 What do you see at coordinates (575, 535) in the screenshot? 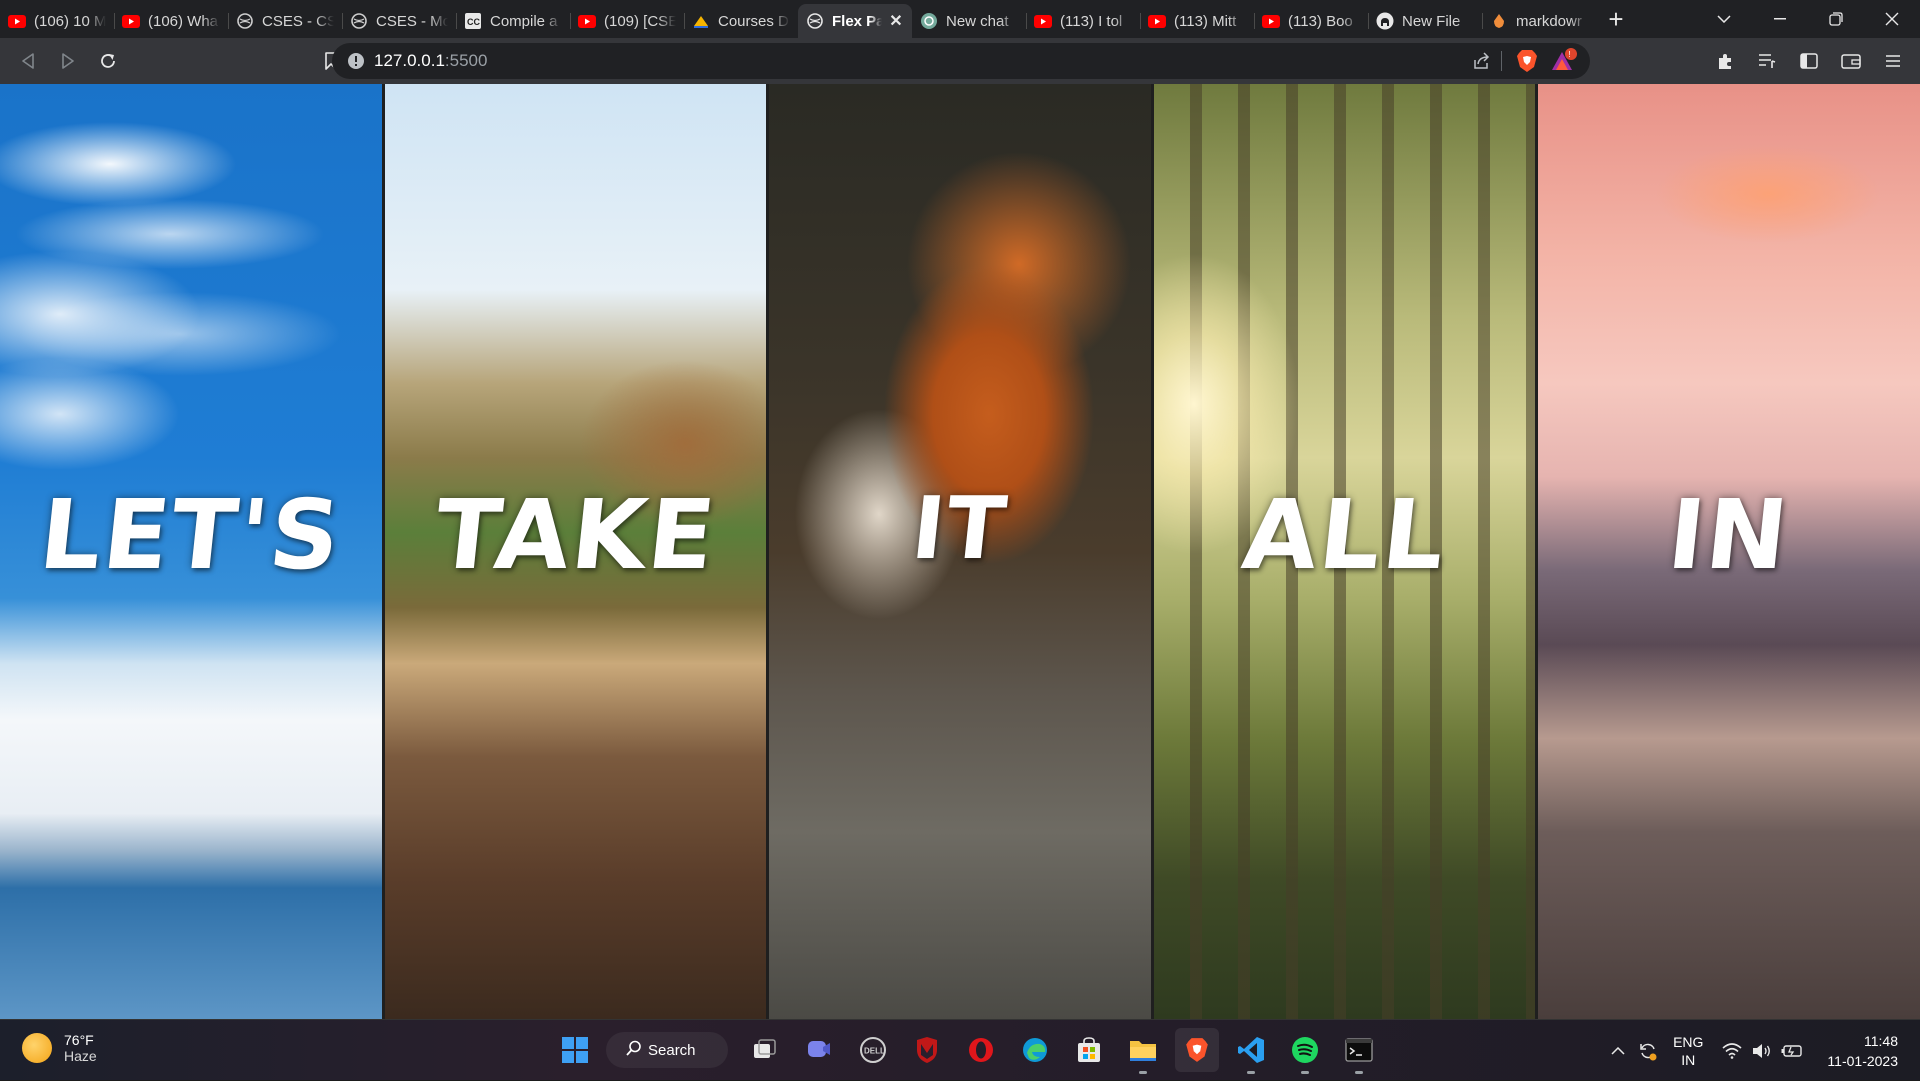
I see `panel-word: TAKE` at bounding box center [575, 535].